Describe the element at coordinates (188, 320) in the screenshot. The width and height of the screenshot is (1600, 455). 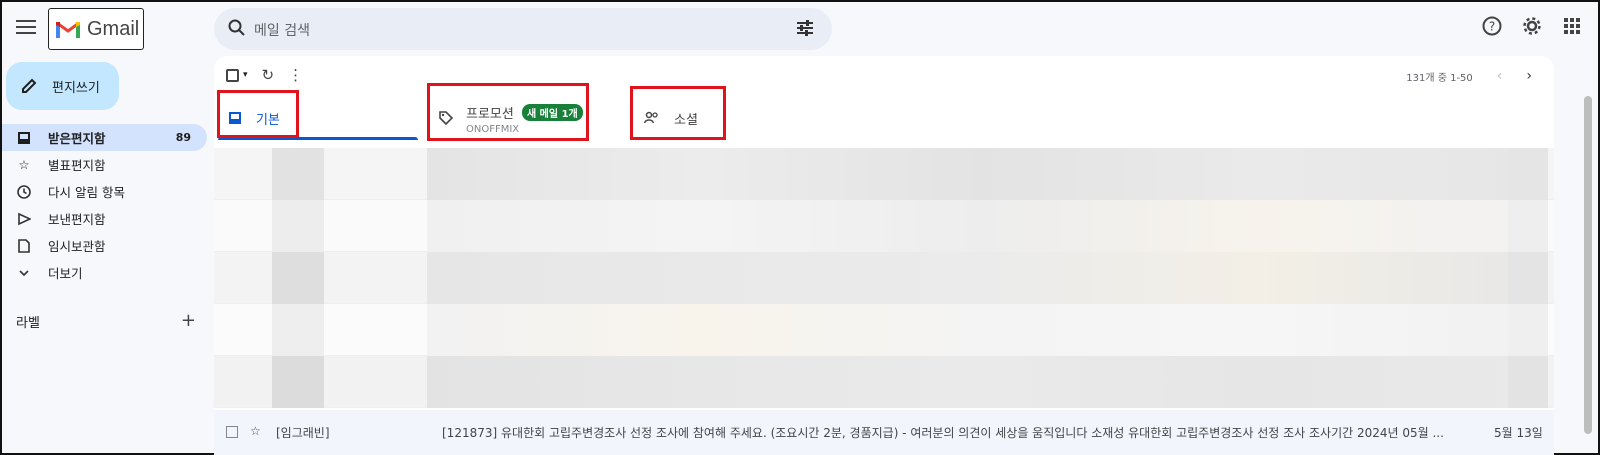
I see `add-label-button: +` at that location.